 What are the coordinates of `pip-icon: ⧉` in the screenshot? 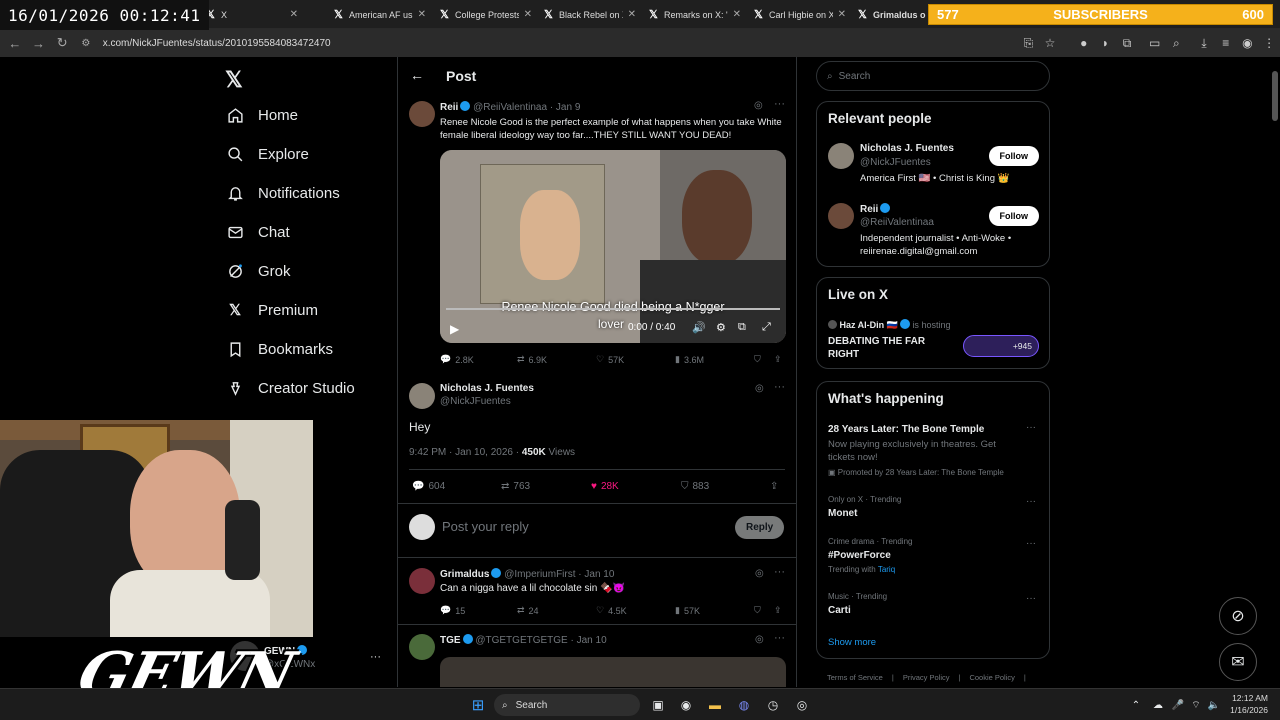 It's located at (742, 327).